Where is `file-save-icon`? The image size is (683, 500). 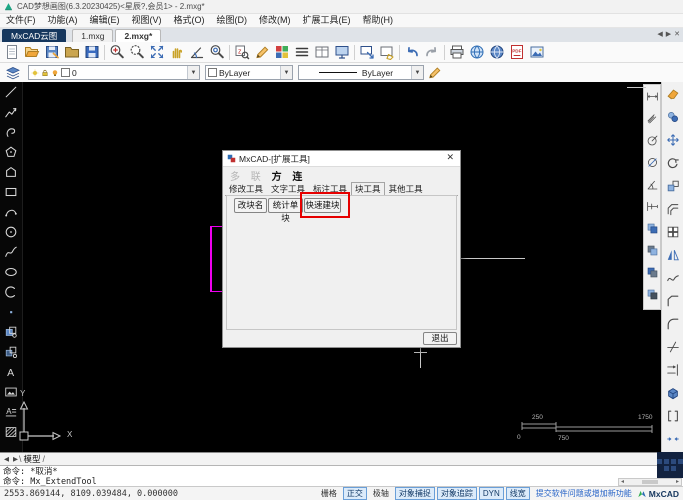 file-save-icon is located at coordinates (52, 52).